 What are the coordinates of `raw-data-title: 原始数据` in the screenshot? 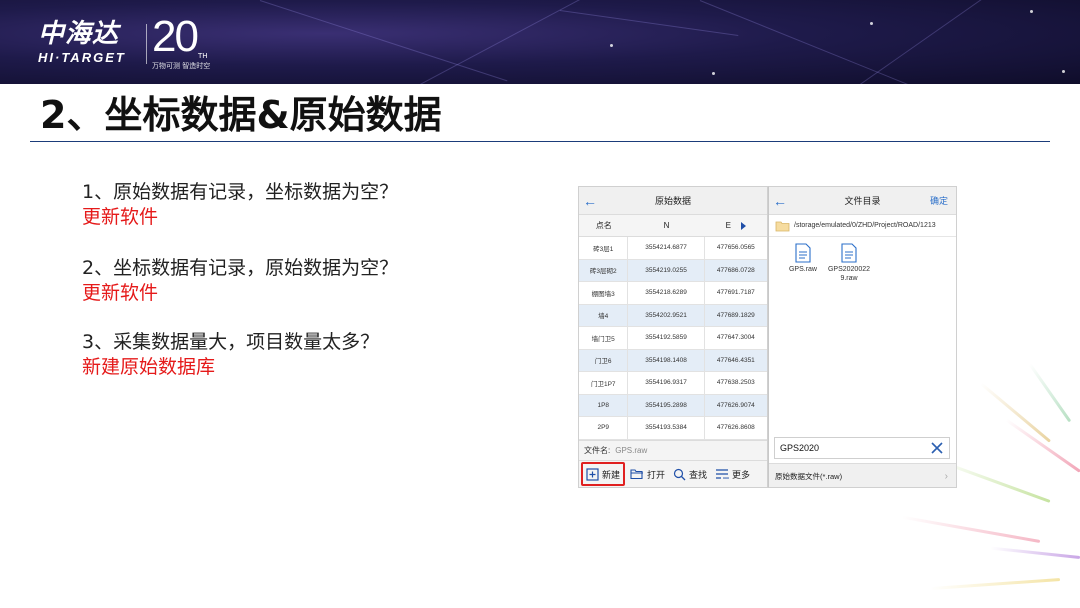 It's located at (672, 201).